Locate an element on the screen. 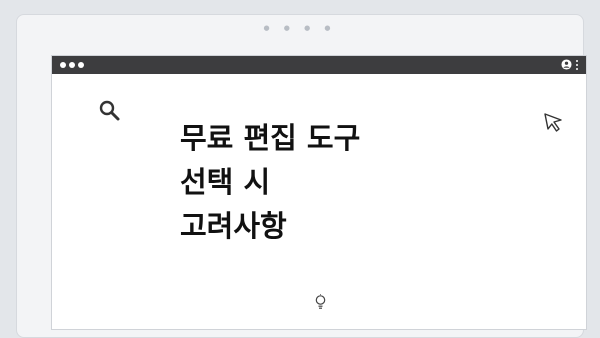 This screenshot has width=600, height=338. headline-line: 무료 편집 도구 is located at coordinates (270, 138).